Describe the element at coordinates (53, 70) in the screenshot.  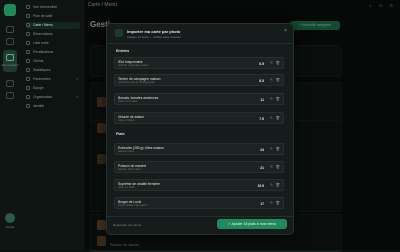
I see `sidebar-item-stats: Statistiques` at that location.